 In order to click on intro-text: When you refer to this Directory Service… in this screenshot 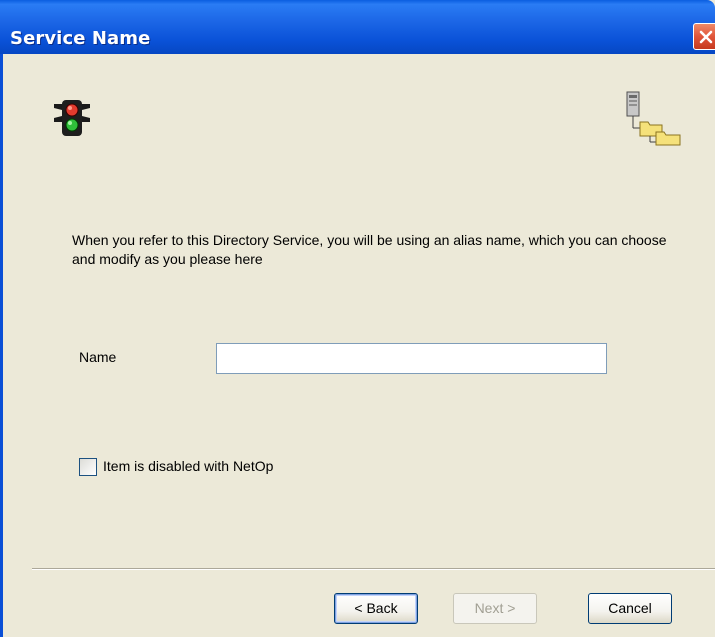, I will do `click(369, 249)`.